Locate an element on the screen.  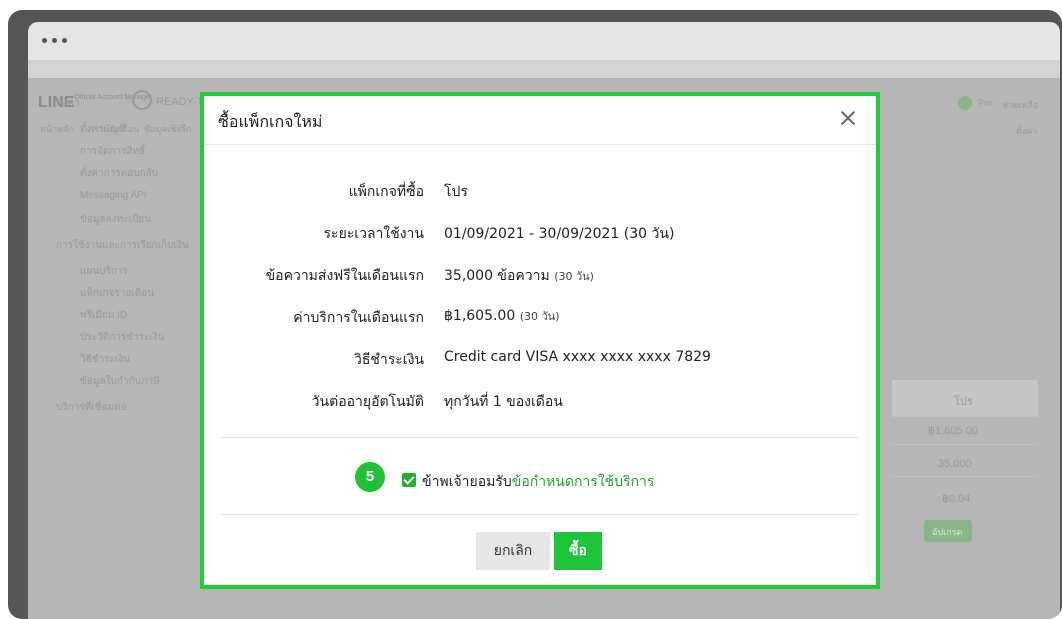
upgrade-button-label: อัปเกรด is located at coordinates (947, 532).